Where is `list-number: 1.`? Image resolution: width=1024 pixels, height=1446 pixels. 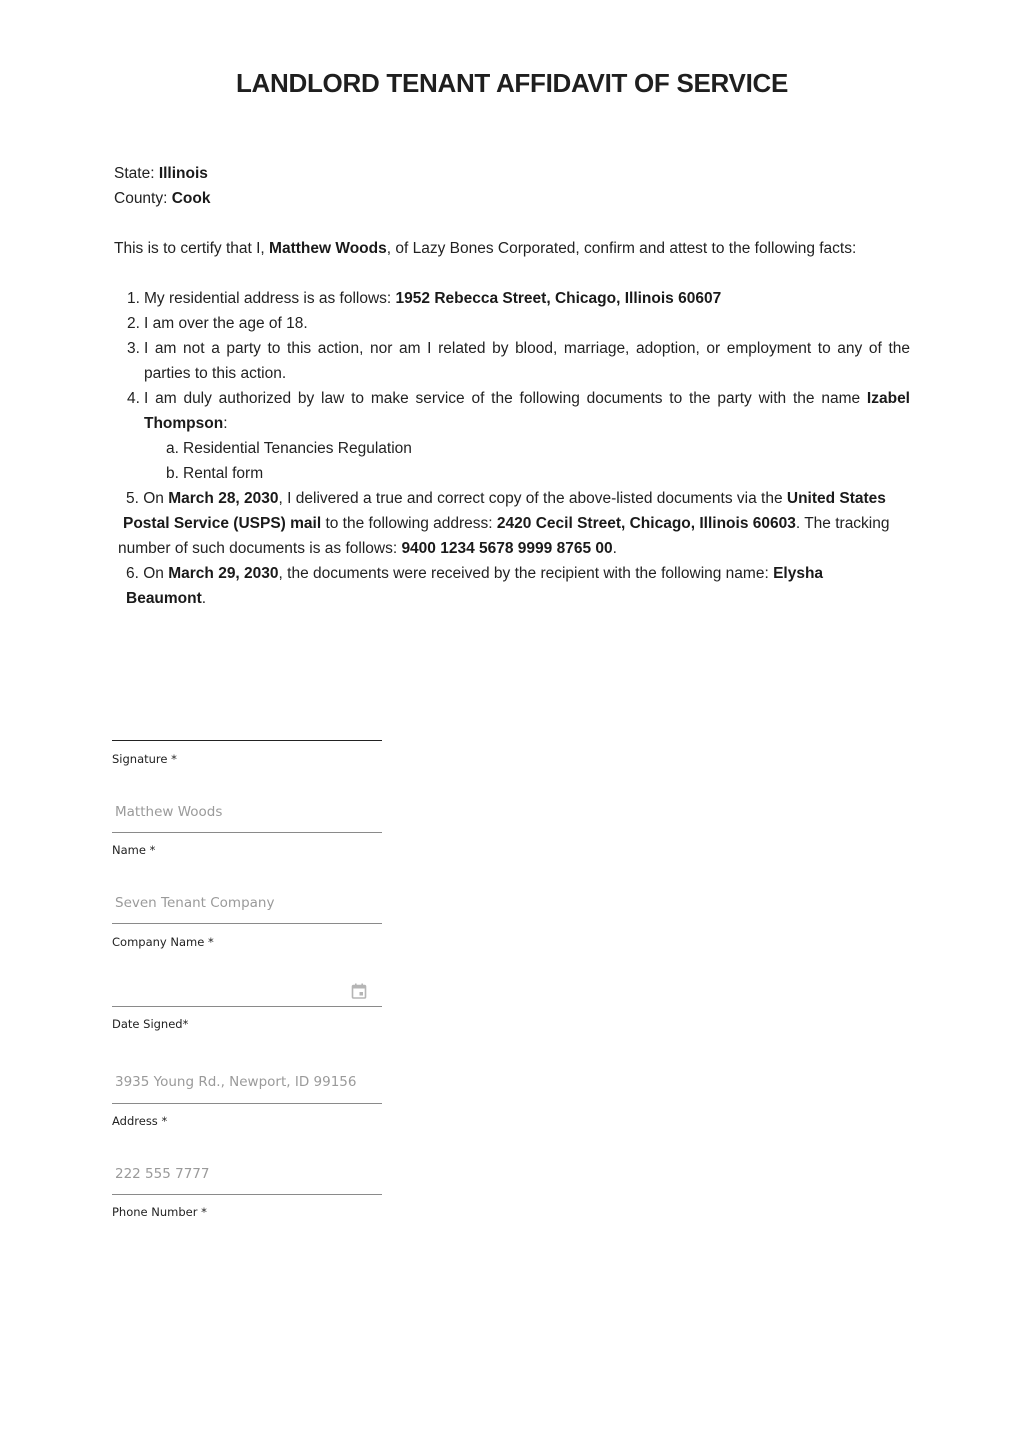
list-number: 1. is located at coordinates (133, 298).